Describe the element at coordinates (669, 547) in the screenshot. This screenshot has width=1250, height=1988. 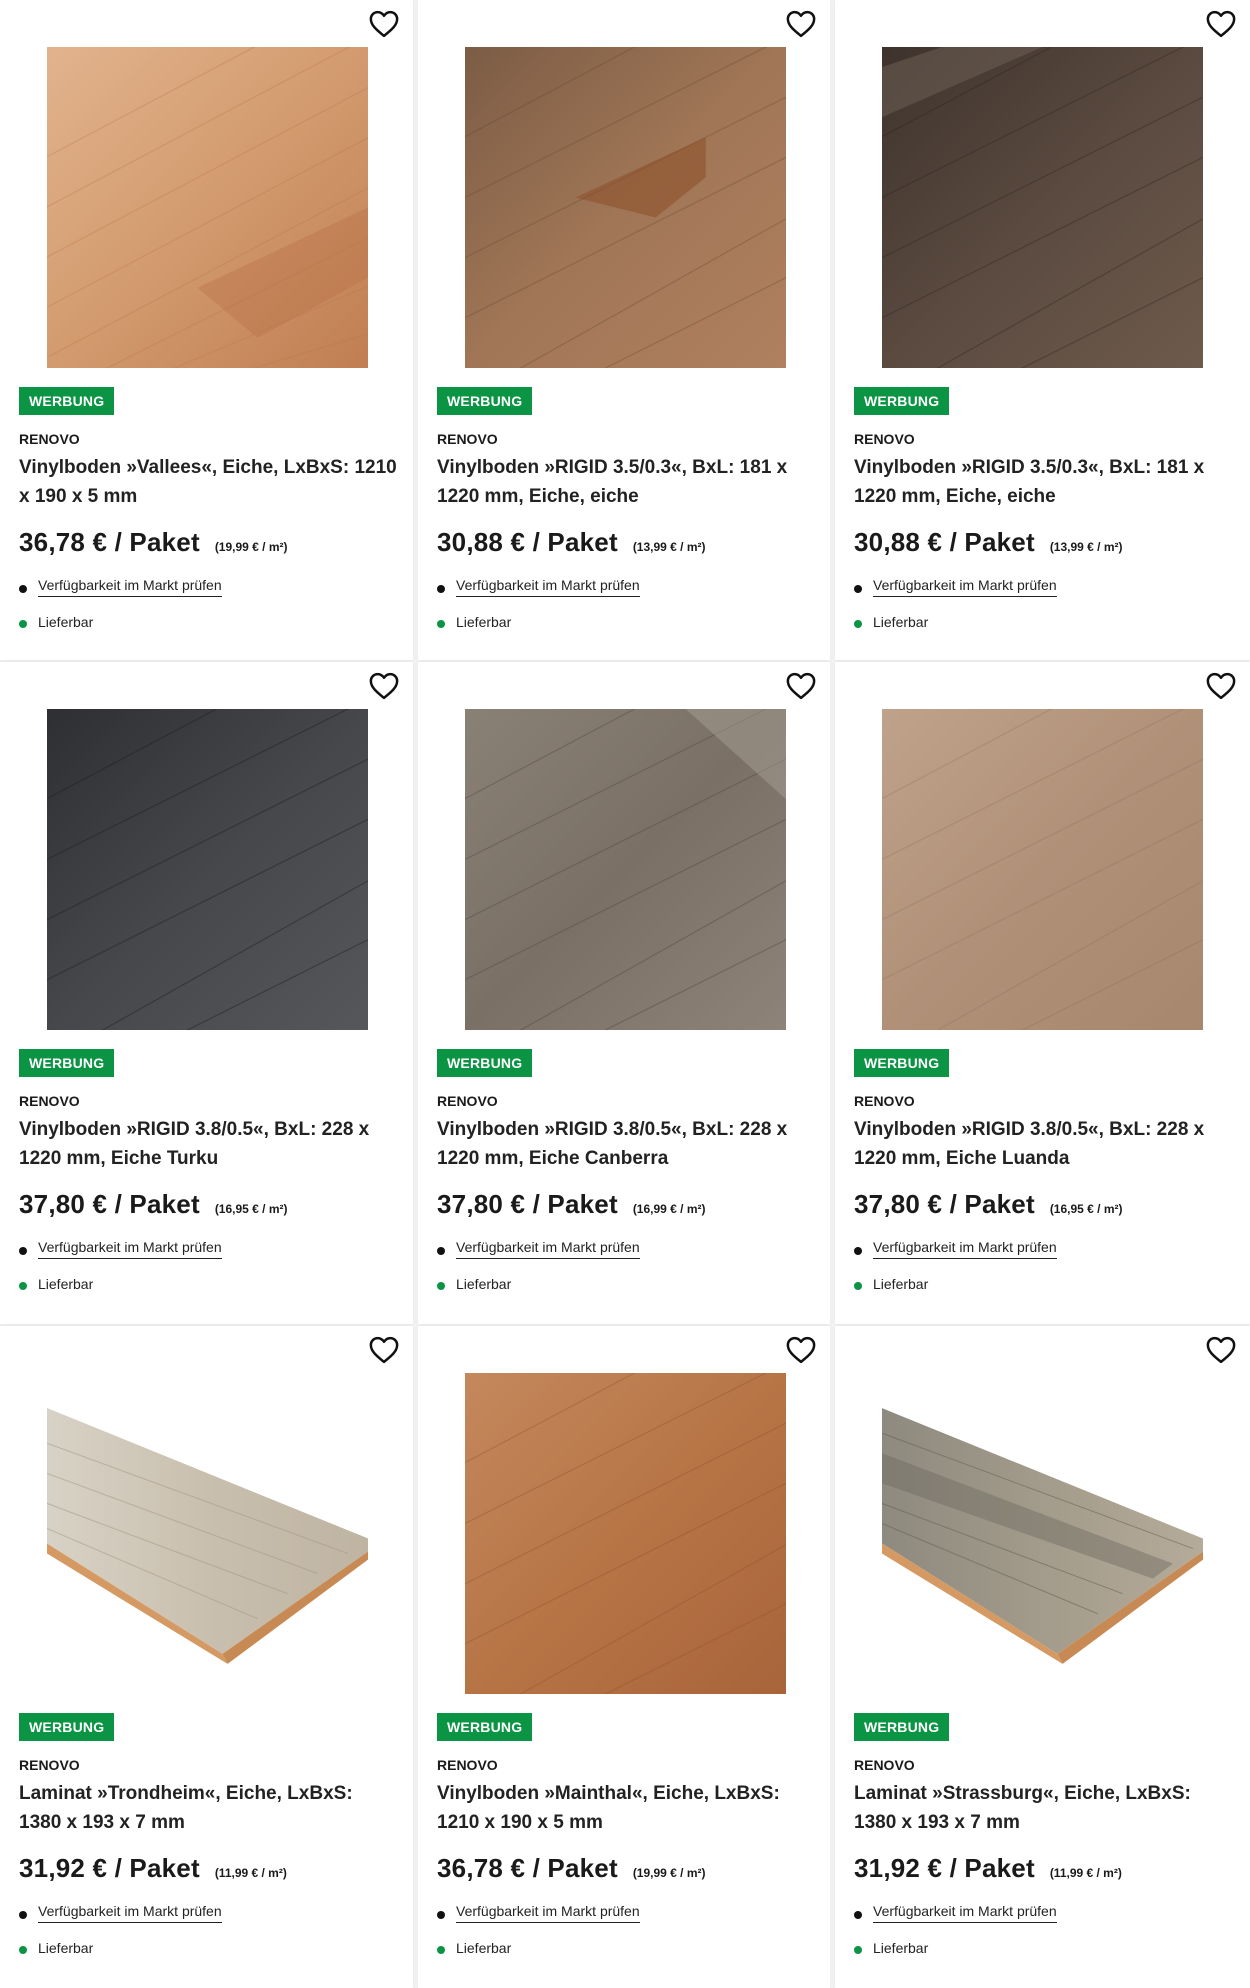
I see `unit-price: (13,99 € / m²)` at that location.